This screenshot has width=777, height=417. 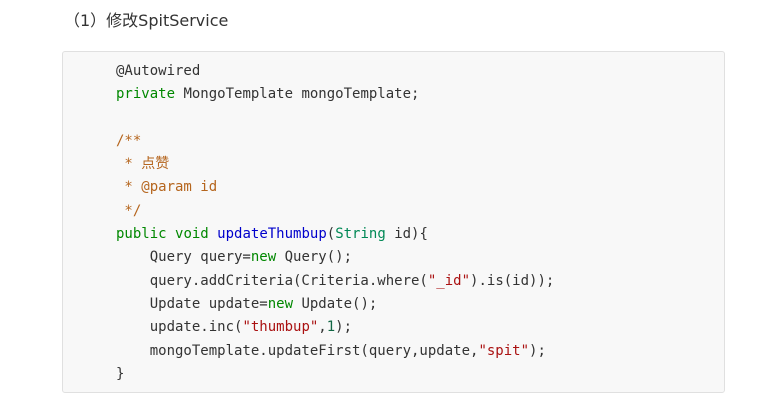 I want to click on code-token-string: "spit", so click(x=504, y=350).